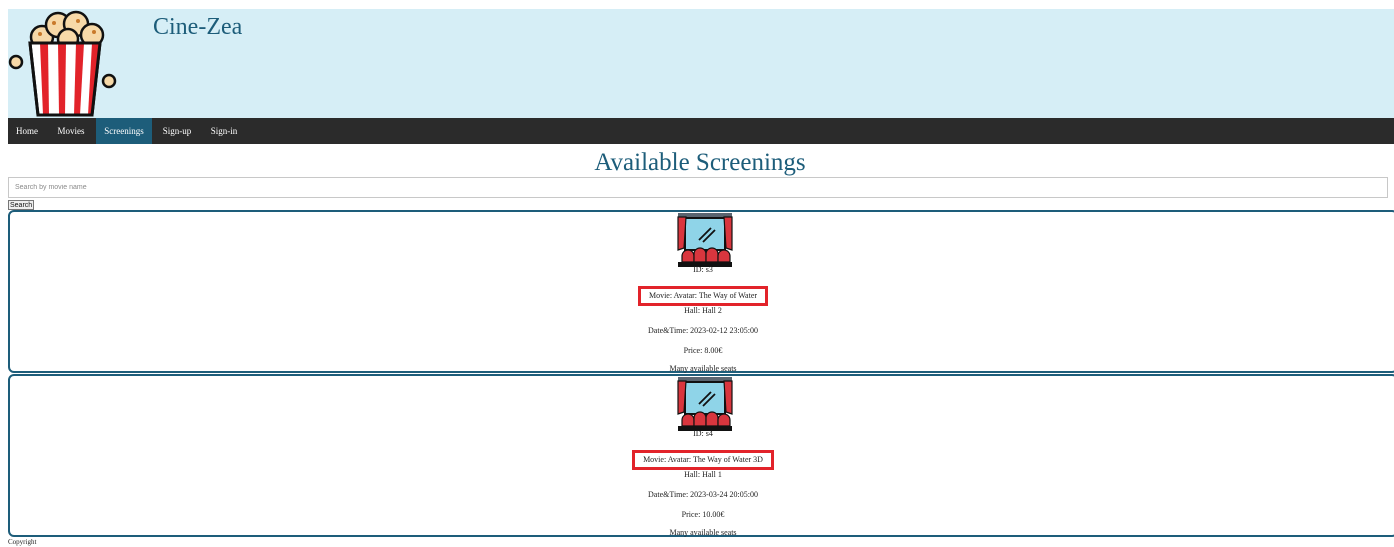 This screenshot has width=1394, height=547. What do you see at coordinates (703, 433) in the screenshot?
I see `screening-id: ID: s4` at bounding box center [703, 433].